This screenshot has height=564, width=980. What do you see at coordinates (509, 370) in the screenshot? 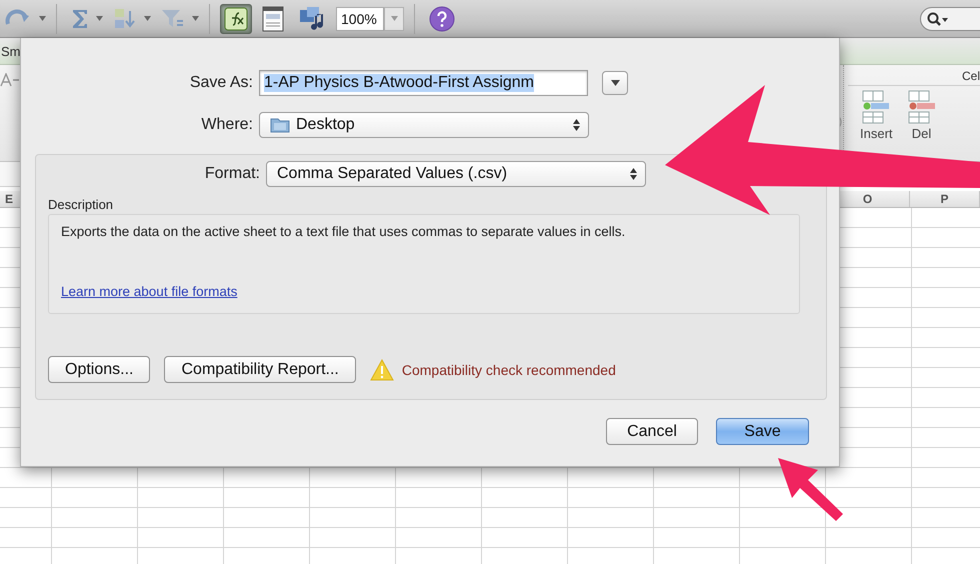
I see `warning-text: Compatibility check recommended` at bounding box center [509, 370].